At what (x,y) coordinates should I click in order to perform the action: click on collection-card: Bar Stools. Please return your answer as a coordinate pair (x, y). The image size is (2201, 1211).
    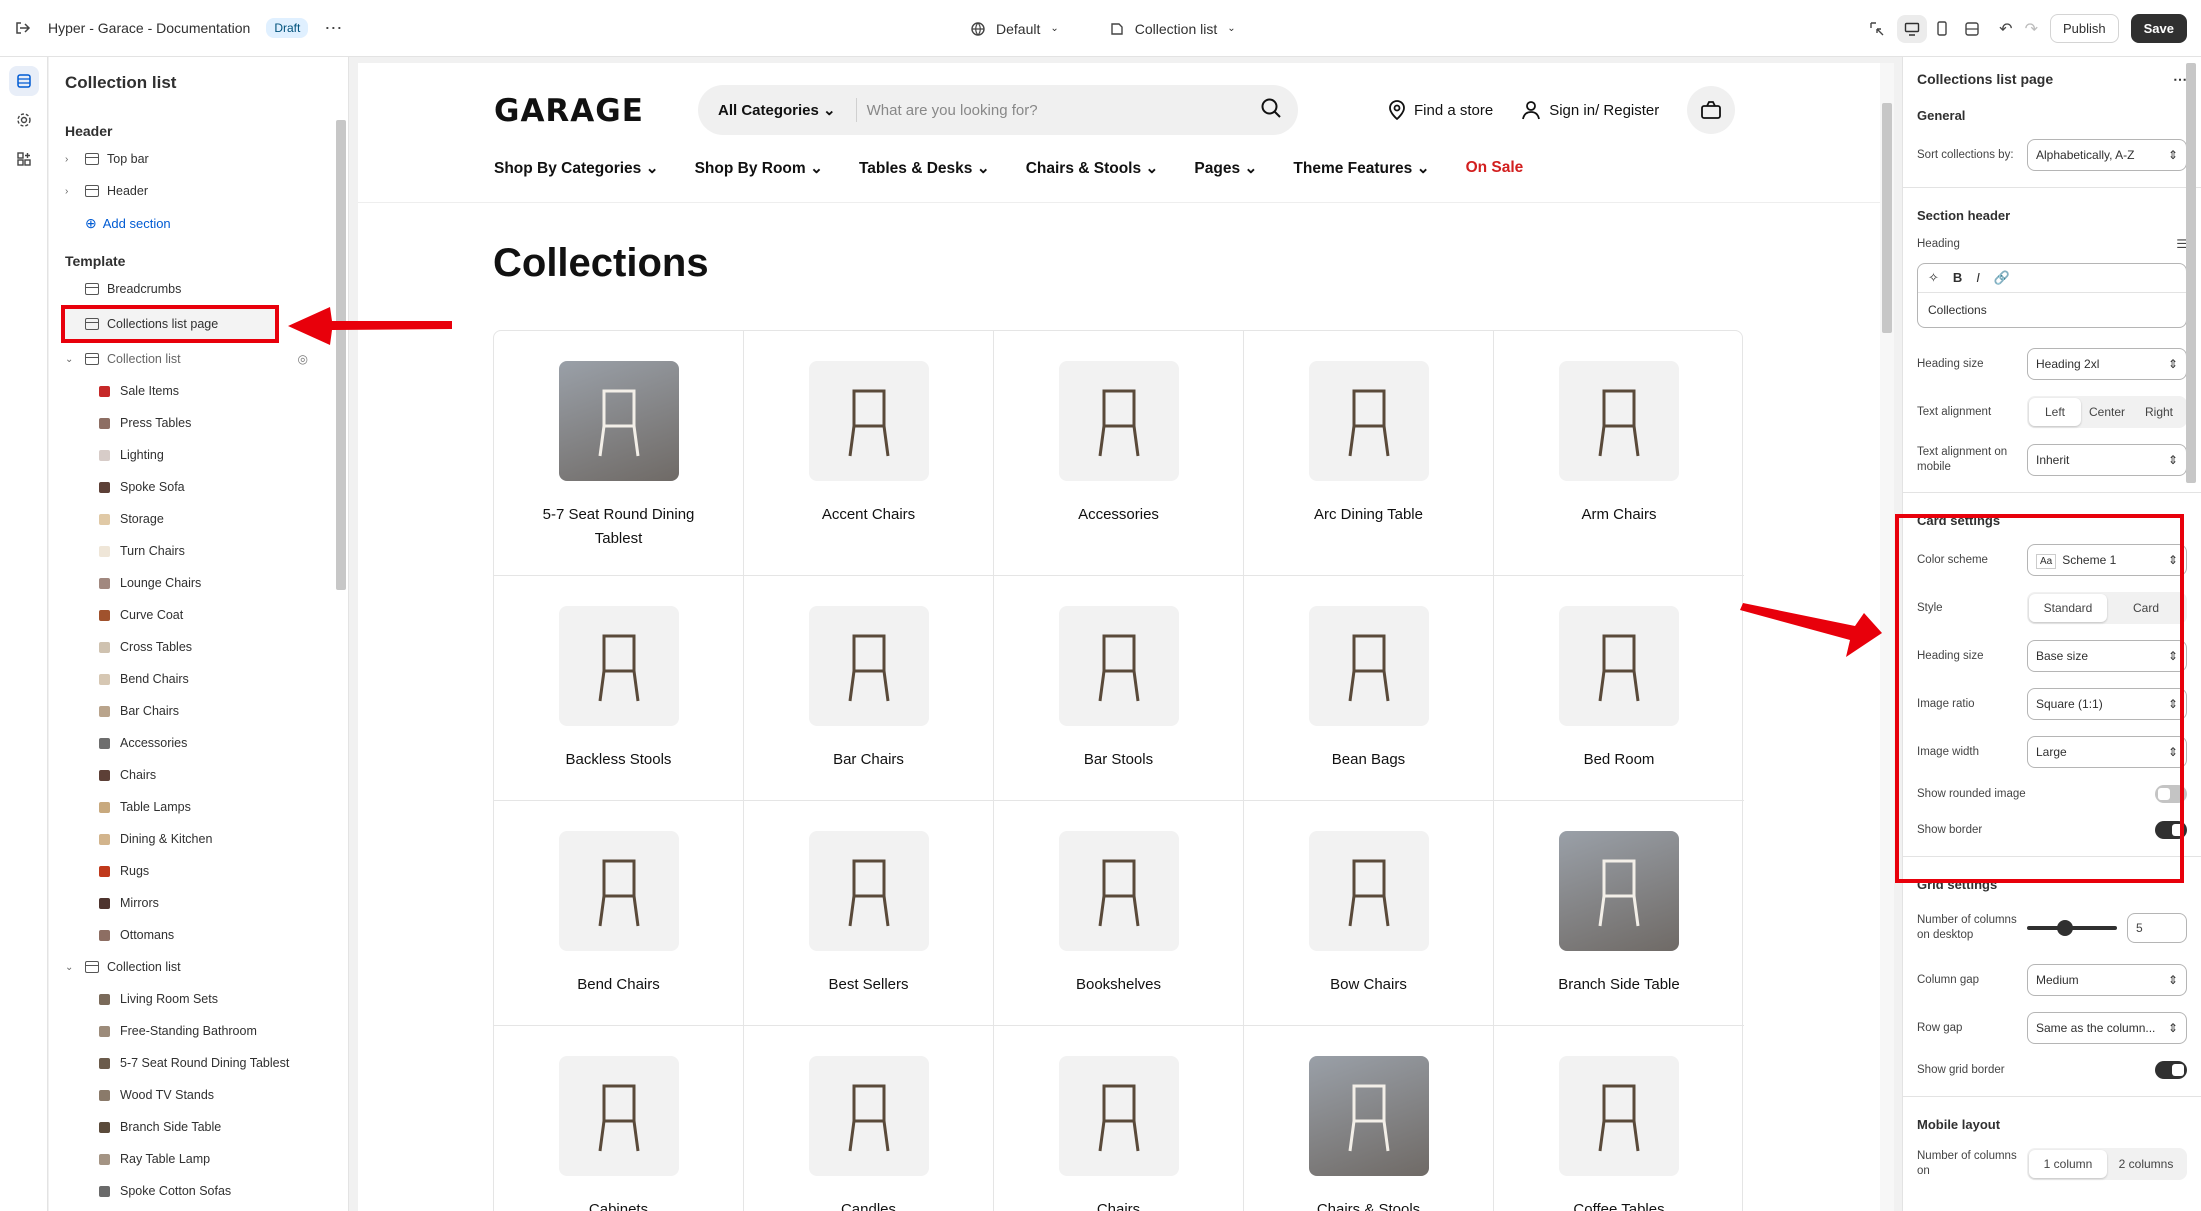
    Looking at the image, I should click on (1119, 688).